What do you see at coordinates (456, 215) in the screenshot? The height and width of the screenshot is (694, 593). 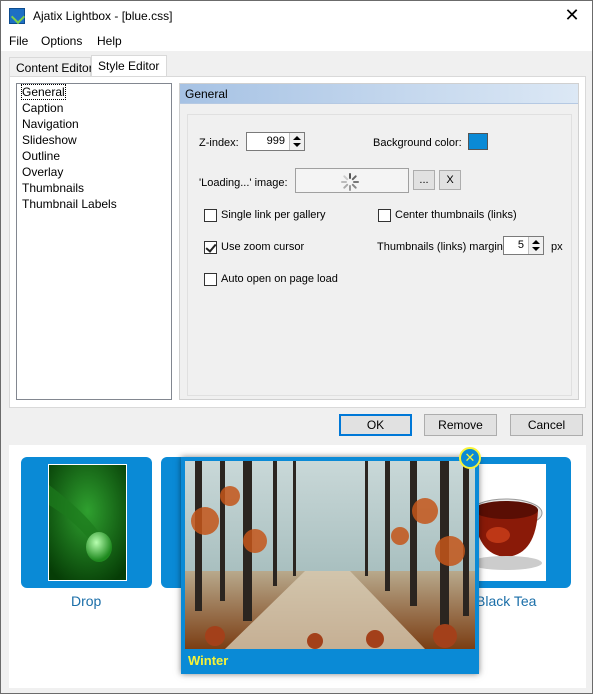 I see `center-thumbnails-label: Center thumbnails (links)` at bounding box center [456, 215].